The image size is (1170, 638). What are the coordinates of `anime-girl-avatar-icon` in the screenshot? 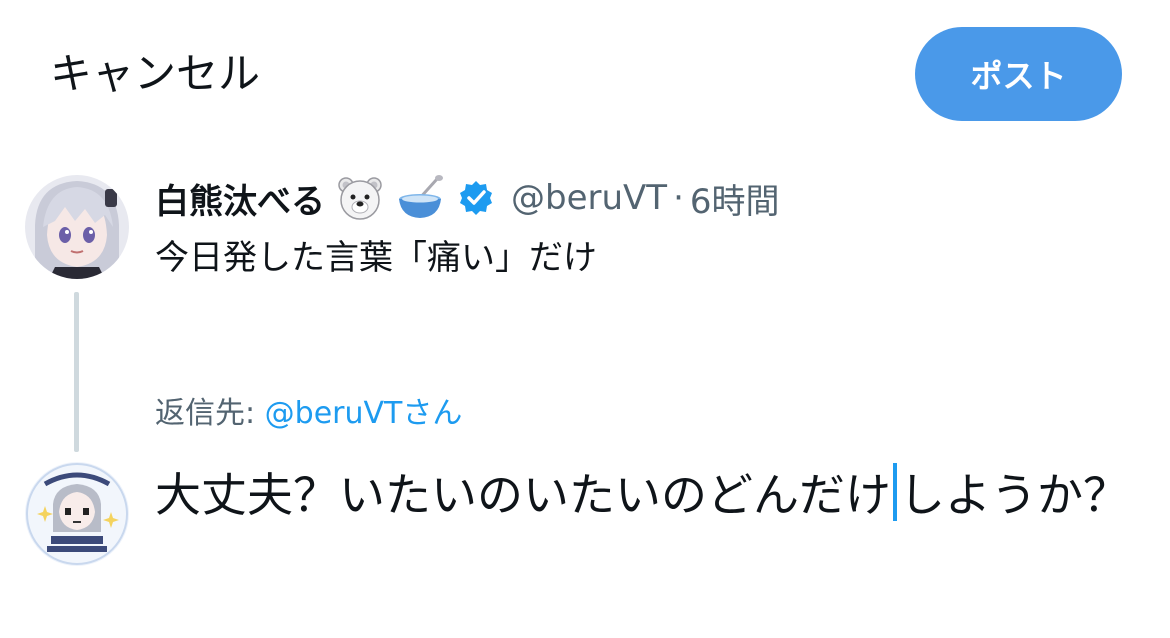 It's located at (77, 227).